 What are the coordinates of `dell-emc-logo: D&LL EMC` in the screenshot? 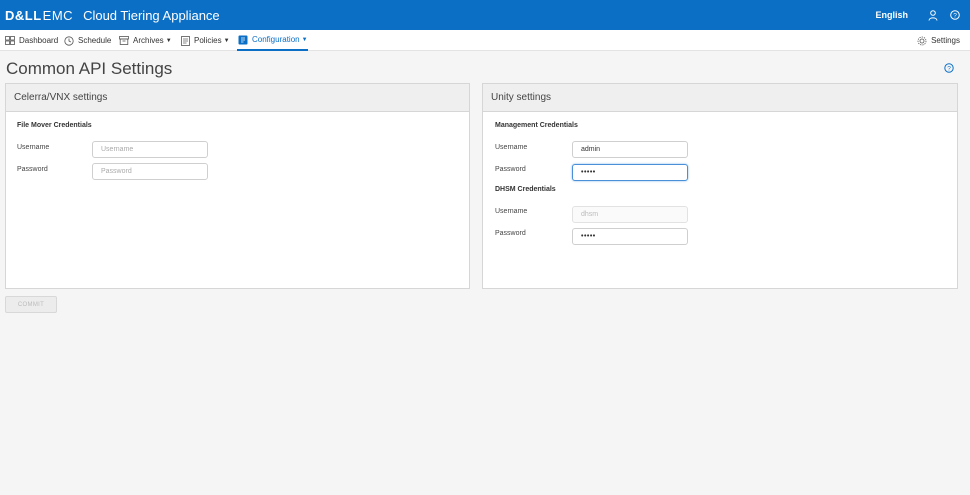 It's located at (39, 15).